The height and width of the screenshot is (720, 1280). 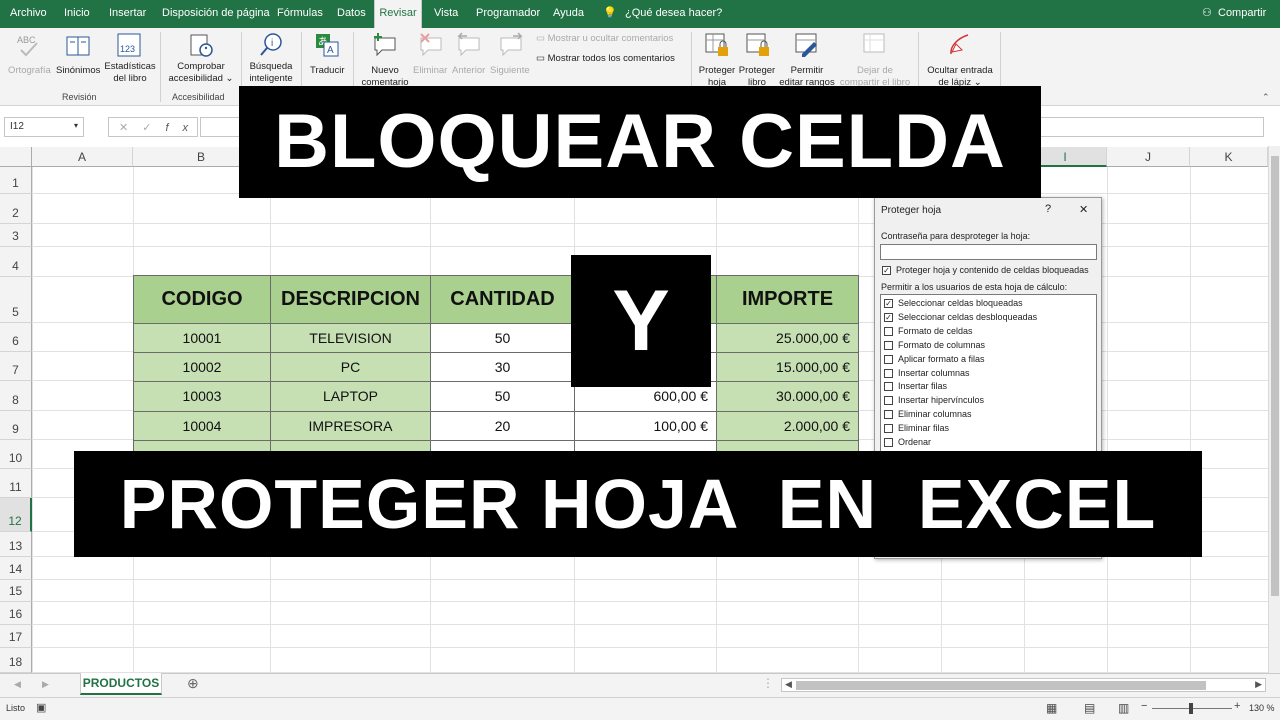 I want to click on table-header-cell: DESCRIPCION, so click(x=350, y=299).